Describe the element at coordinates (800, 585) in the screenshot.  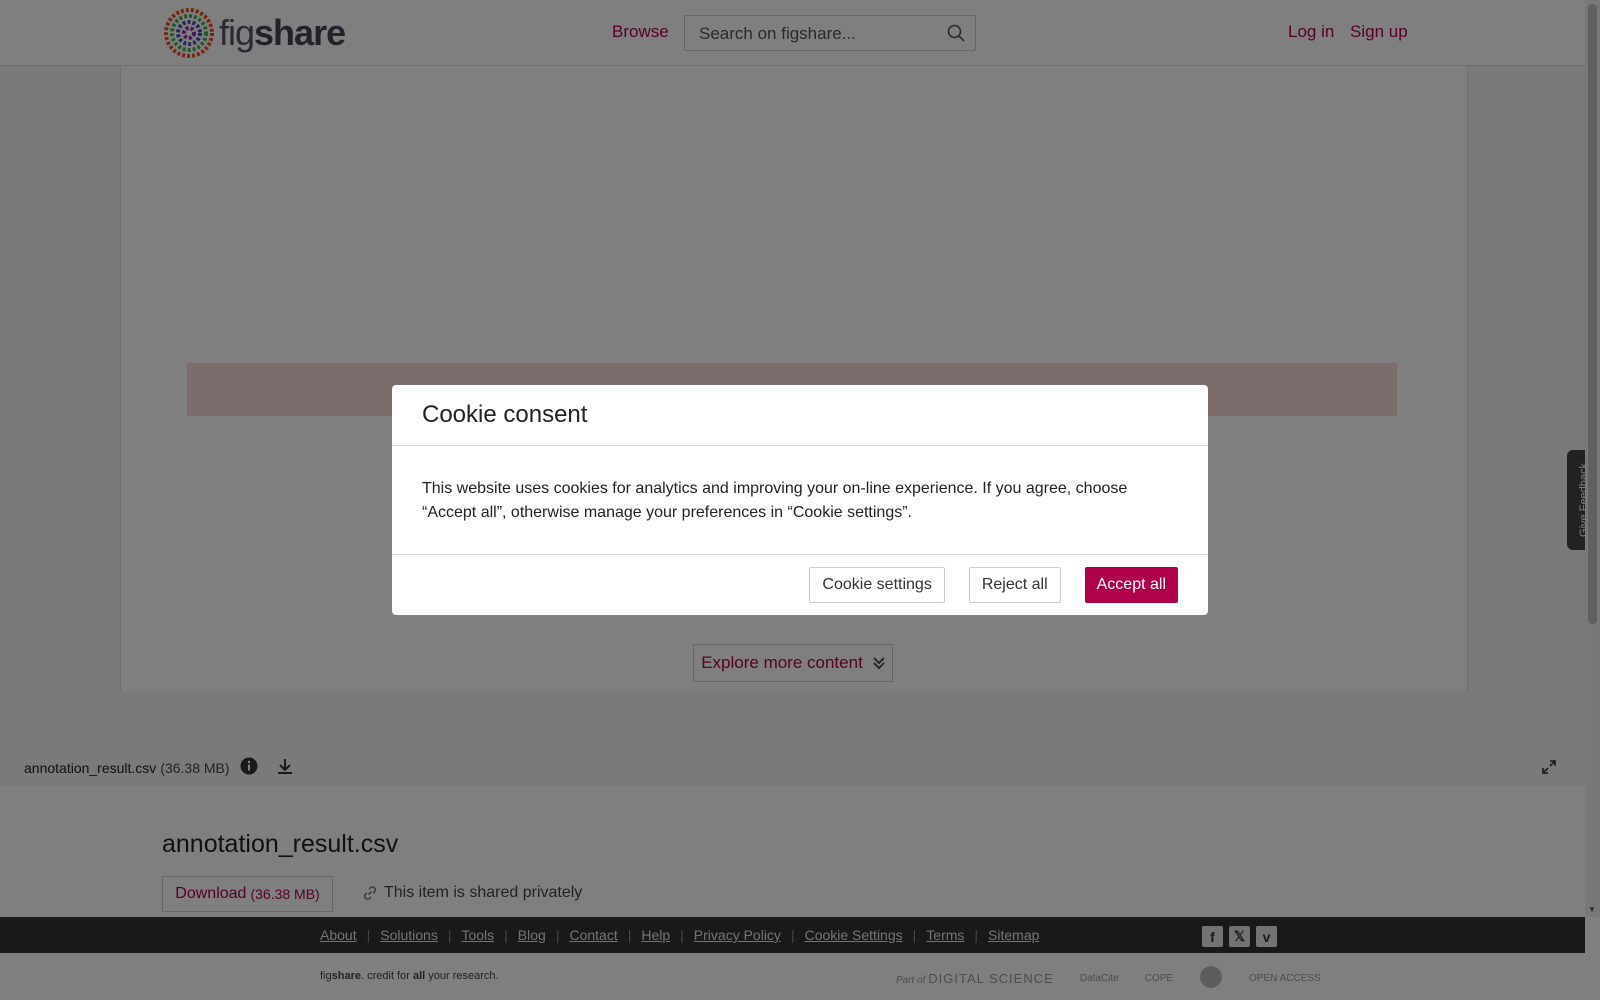
I see `cookie-dialog-footer: Cookie settings Reject all Accept all` at that location.